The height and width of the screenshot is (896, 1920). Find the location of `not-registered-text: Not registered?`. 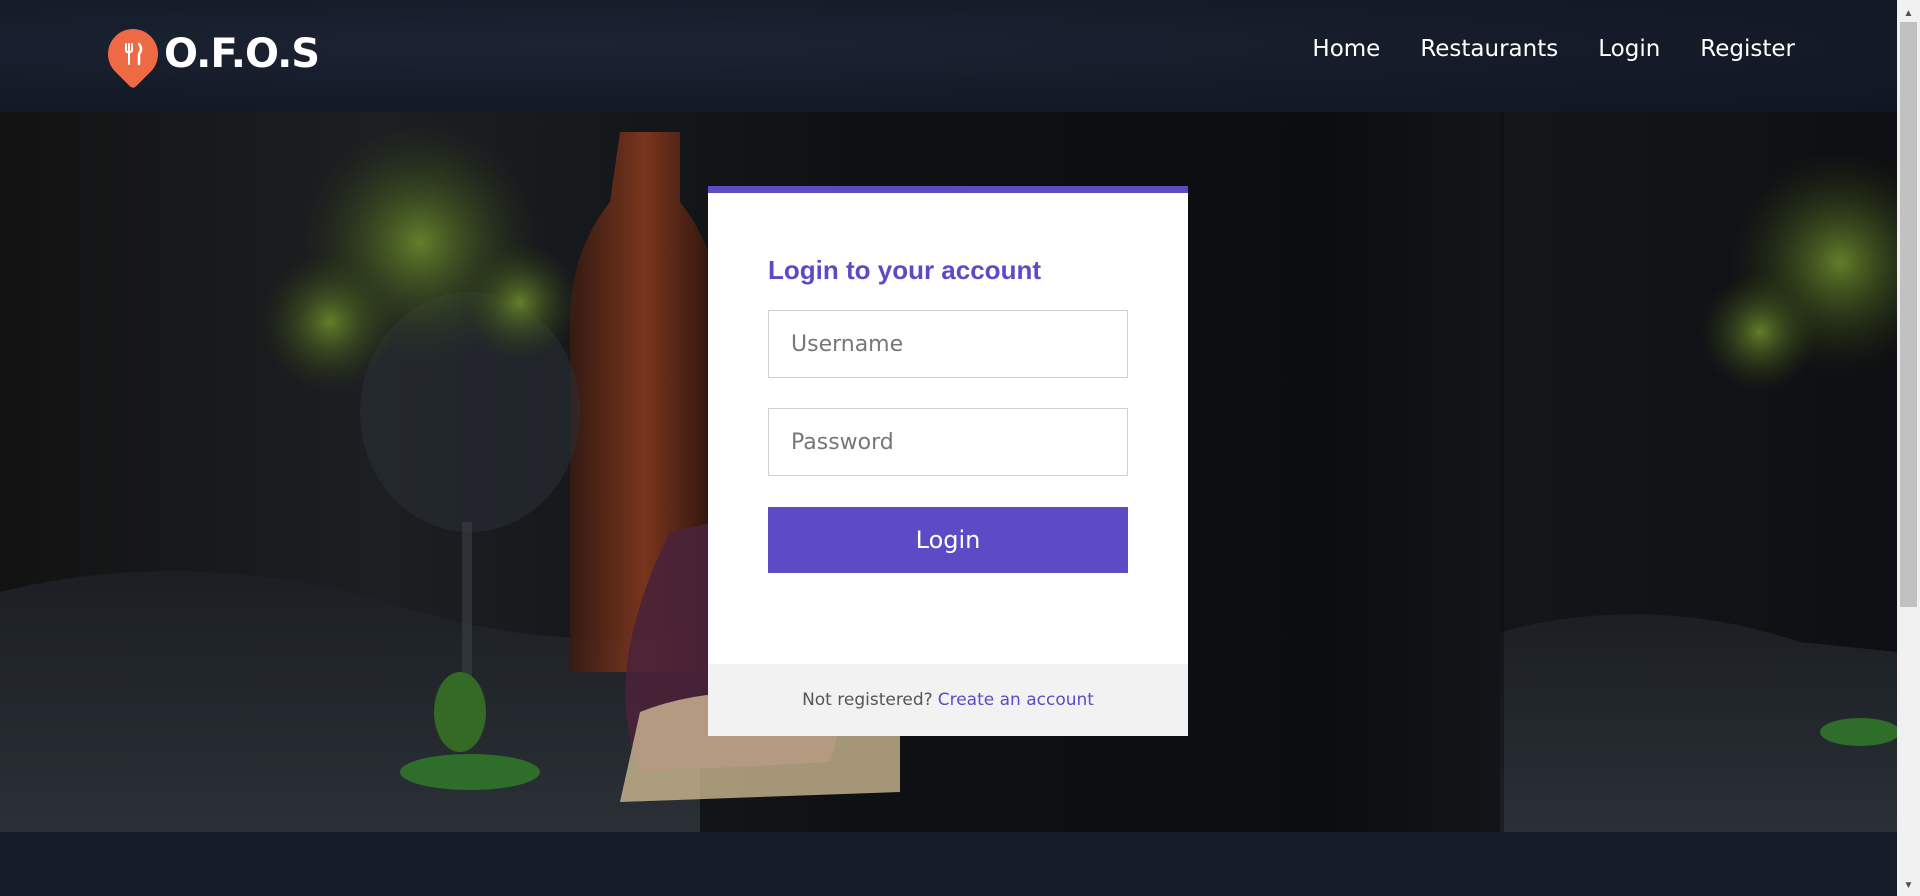

not-registered-text: Not registered? is located at coordinates (867, 700).